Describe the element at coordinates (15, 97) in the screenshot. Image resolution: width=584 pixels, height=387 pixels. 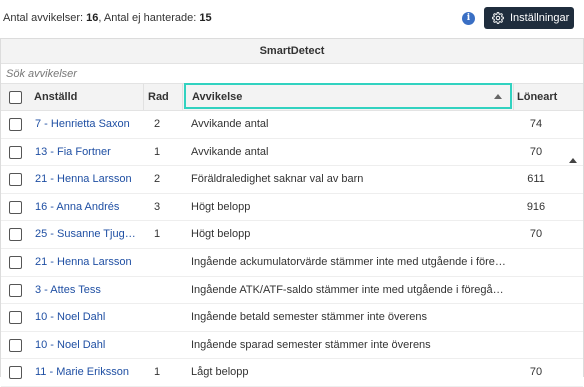
I see `select-all-checkbox` at that location.